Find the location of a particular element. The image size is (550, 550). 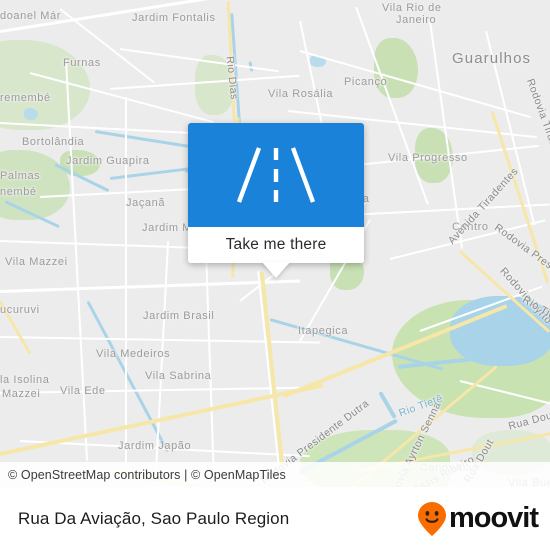

moovit-logo: moovit is located at coordinates (478, 519).